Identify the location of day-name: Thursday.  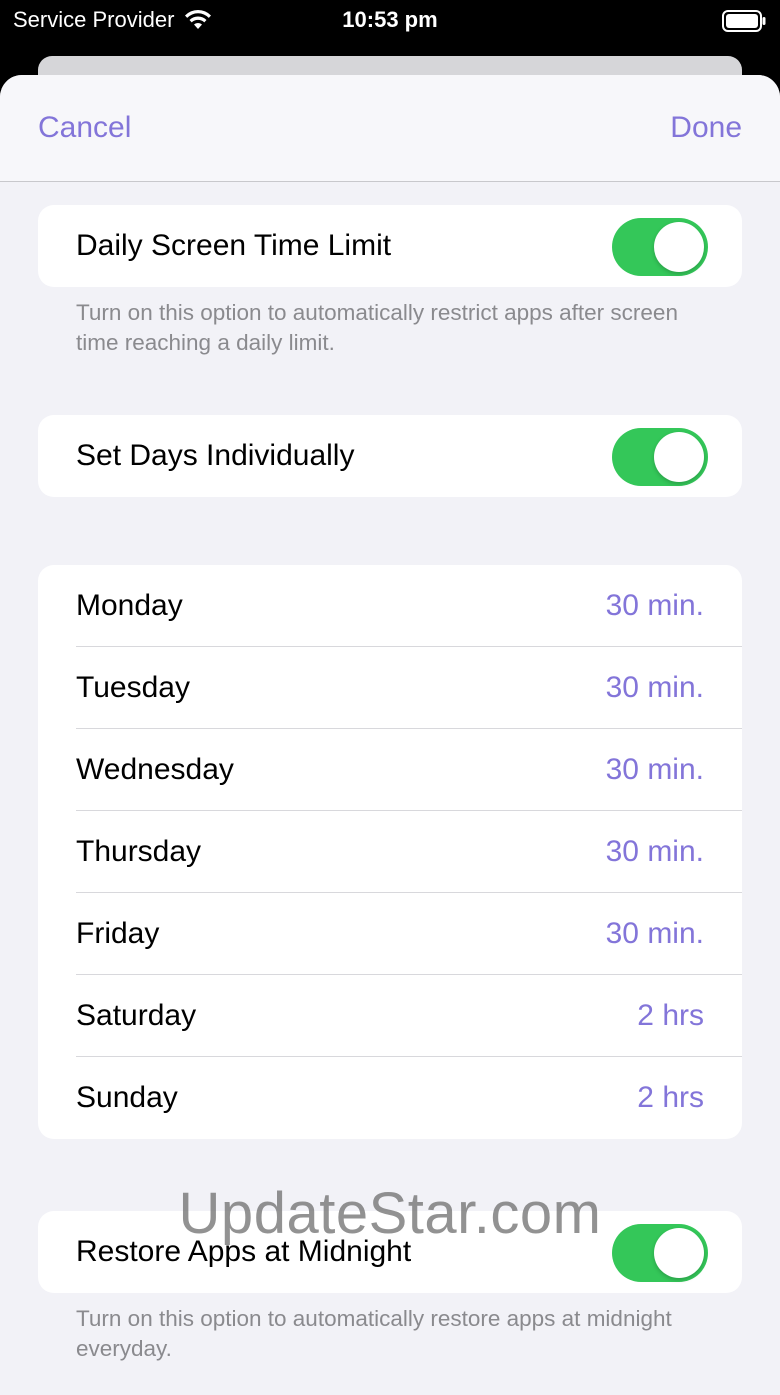
(139, 851).